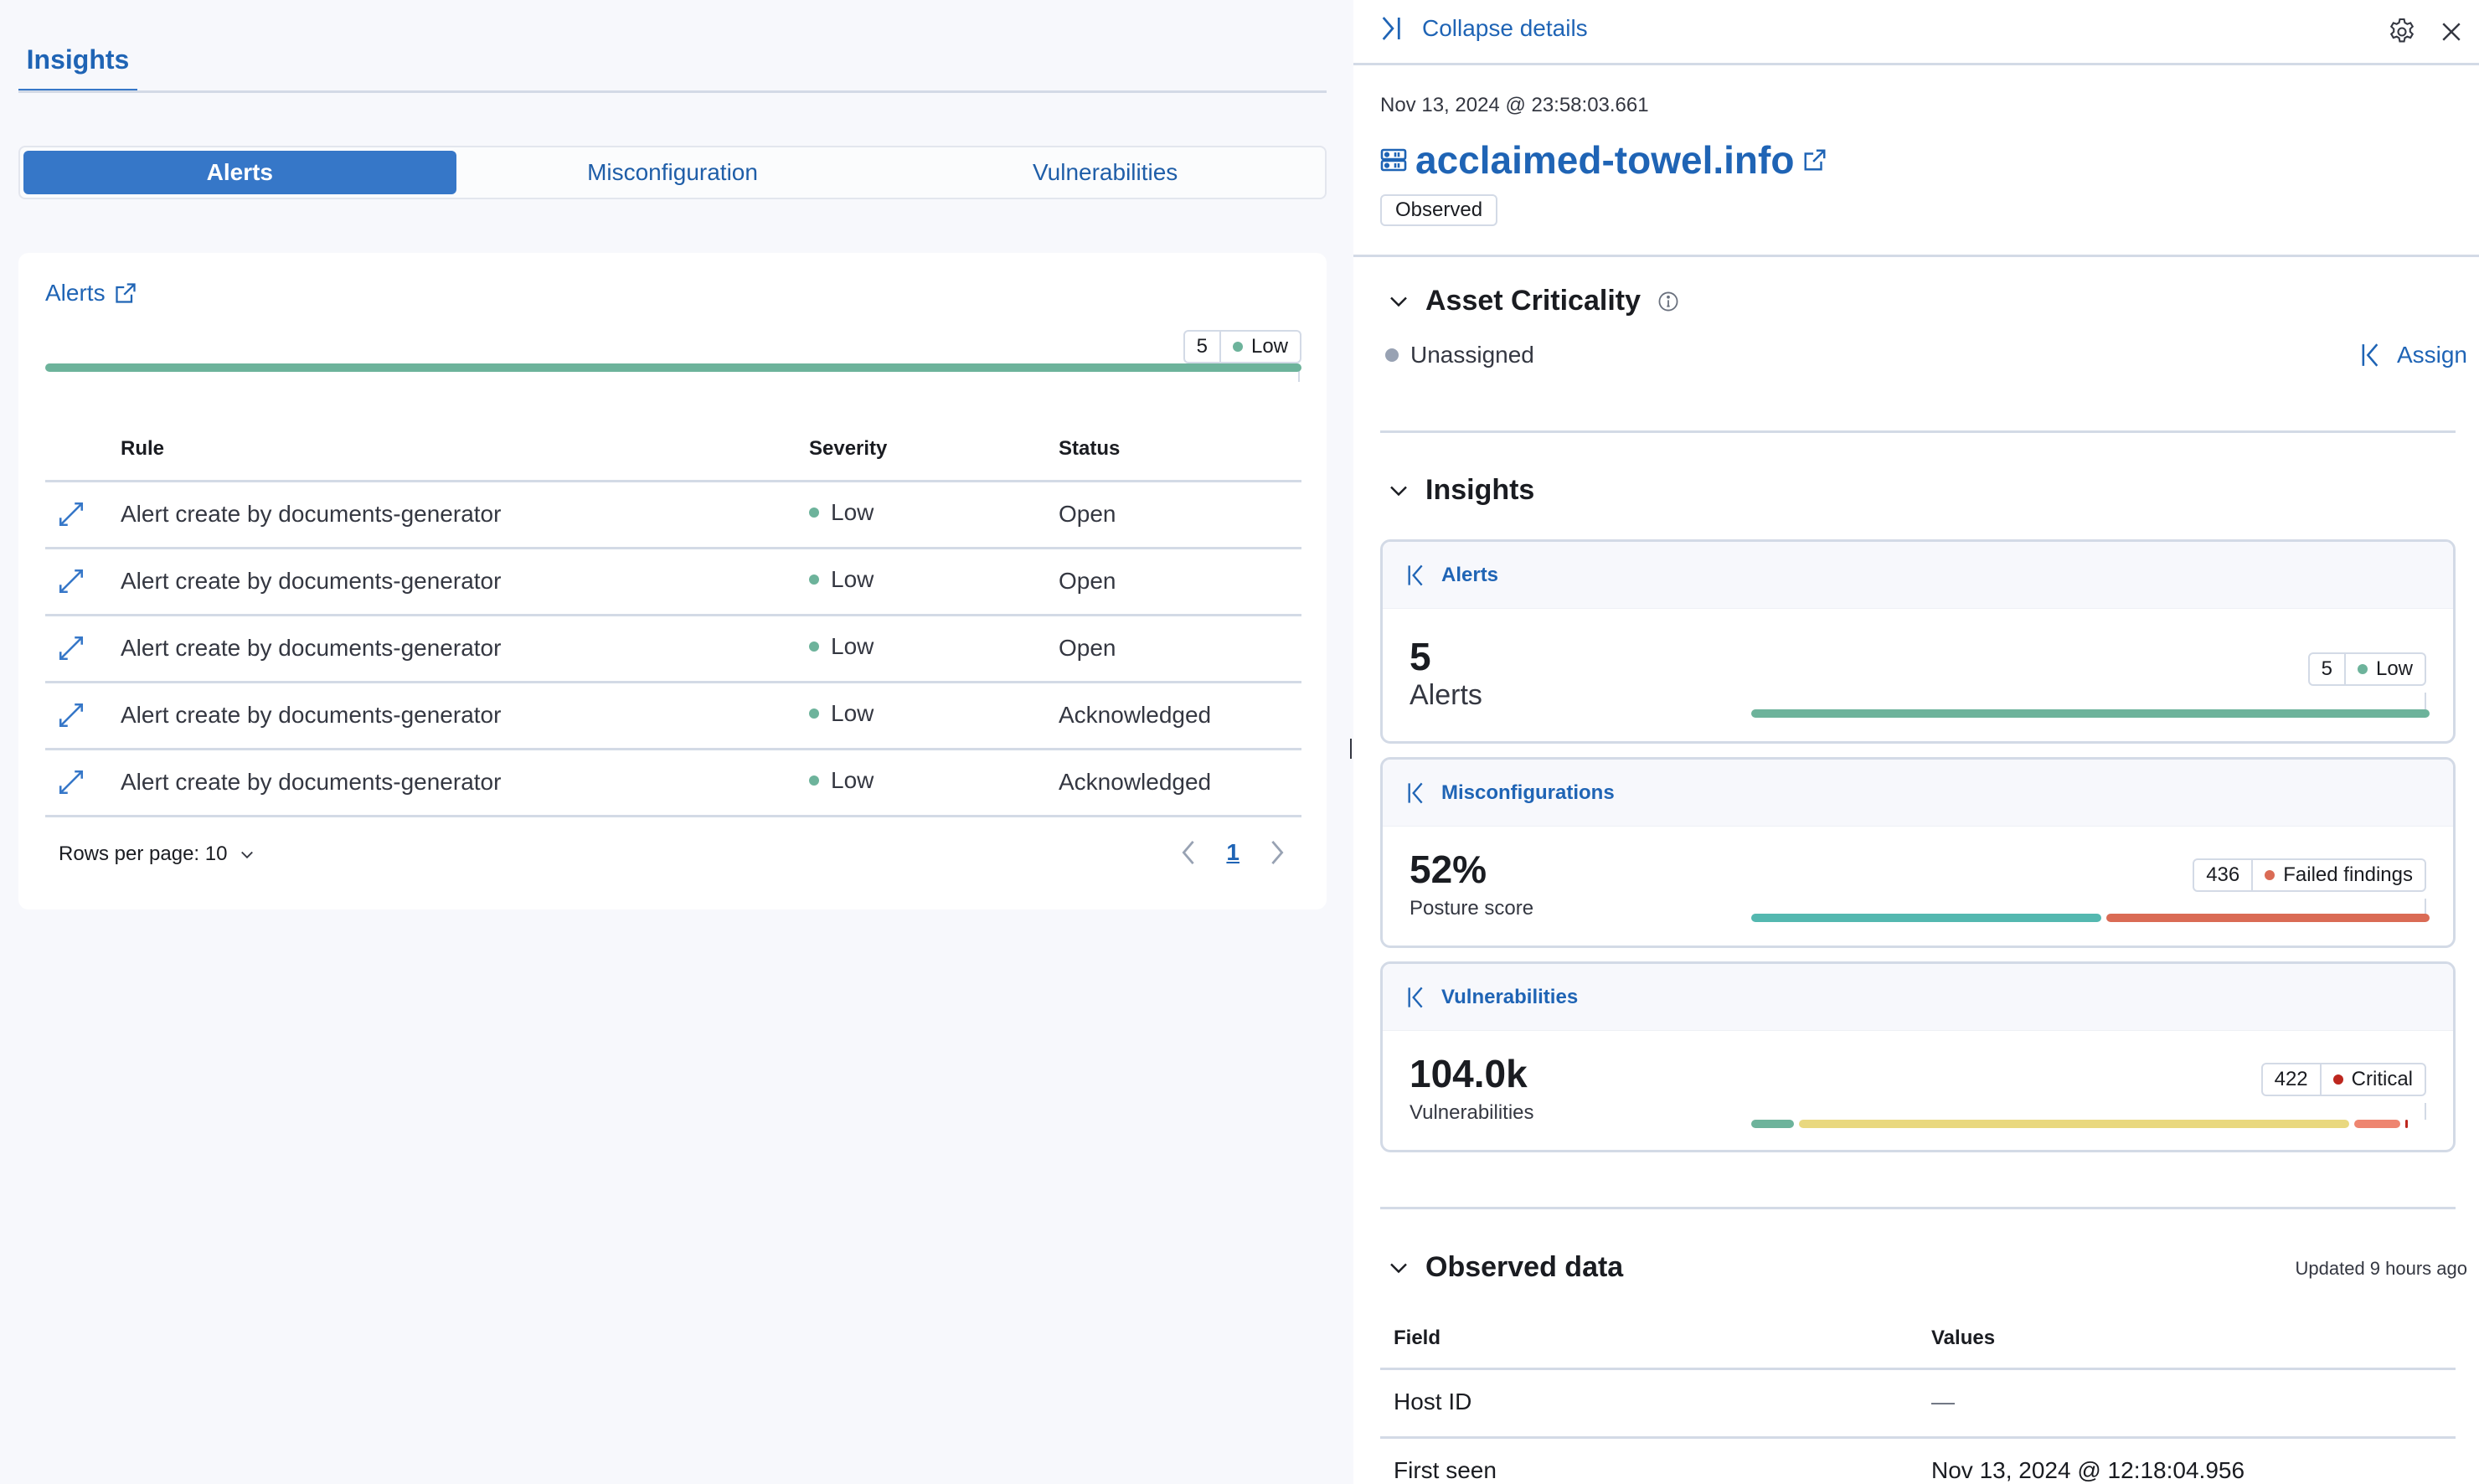 The height and width of the screenshot is (1484, 2479). Describe the element at coordinates (2406, 1124) in the screenshot. I see `bar-segment-critical` at that location.